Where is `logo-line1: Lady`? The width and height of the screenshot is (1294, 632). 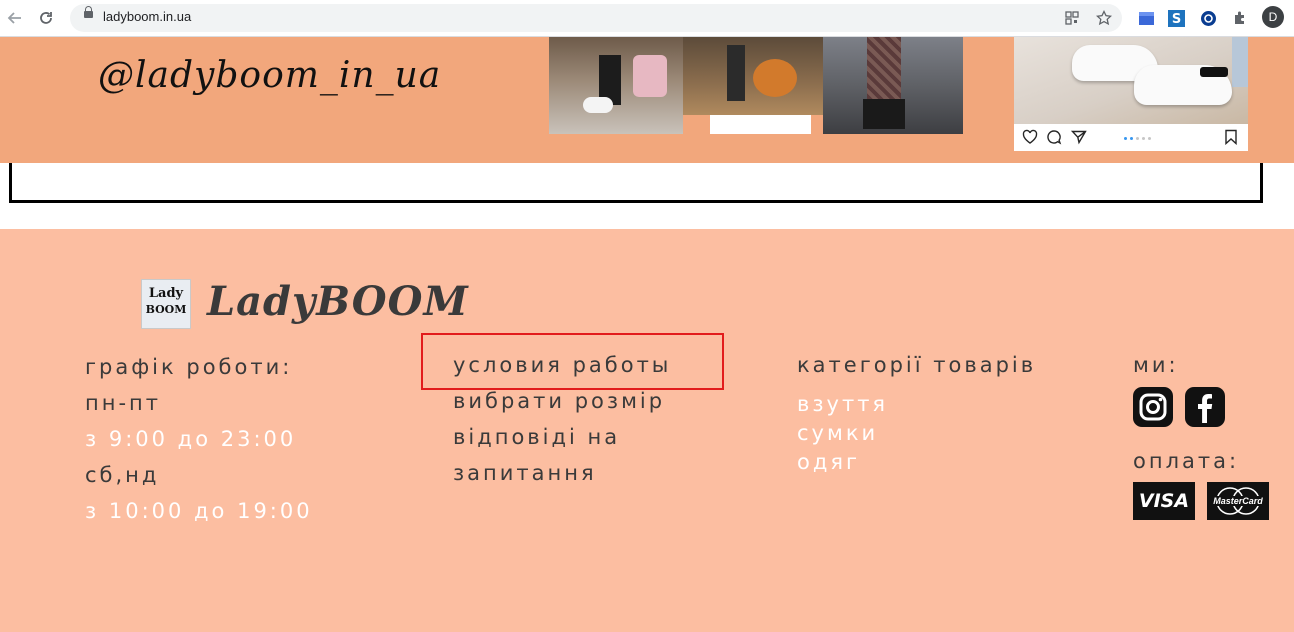
logo-line1: Lady is located at coordinates (166, 293).